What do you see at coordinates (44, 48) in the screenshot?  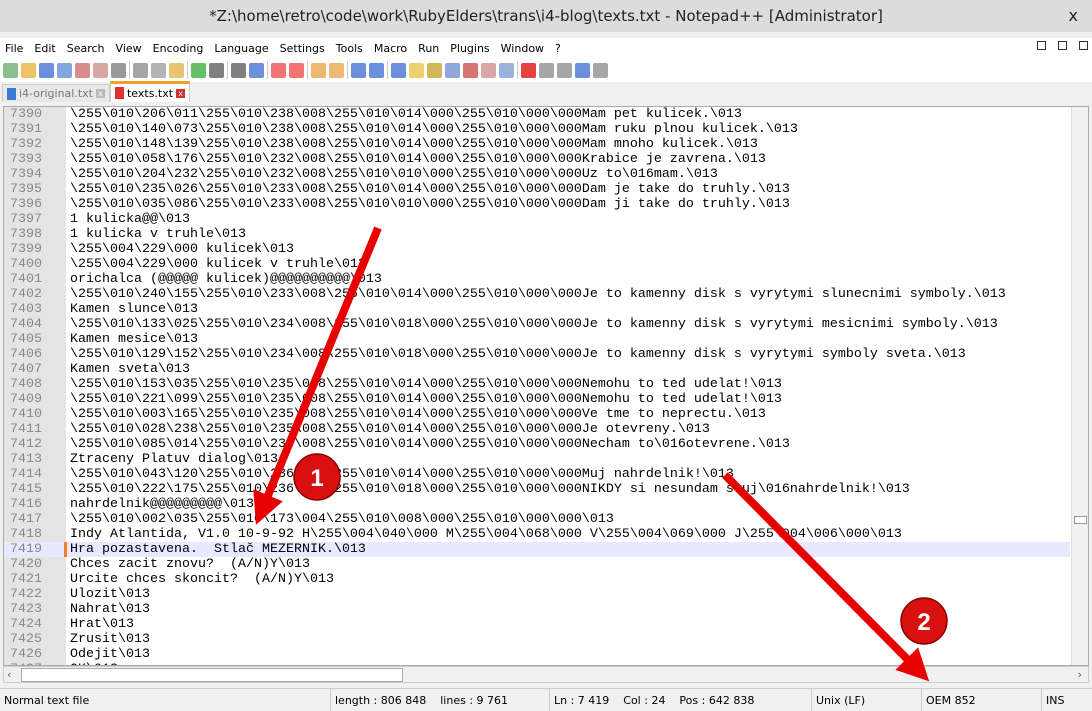 I see `menu-item: Edit` at bounding box center [44, 48].